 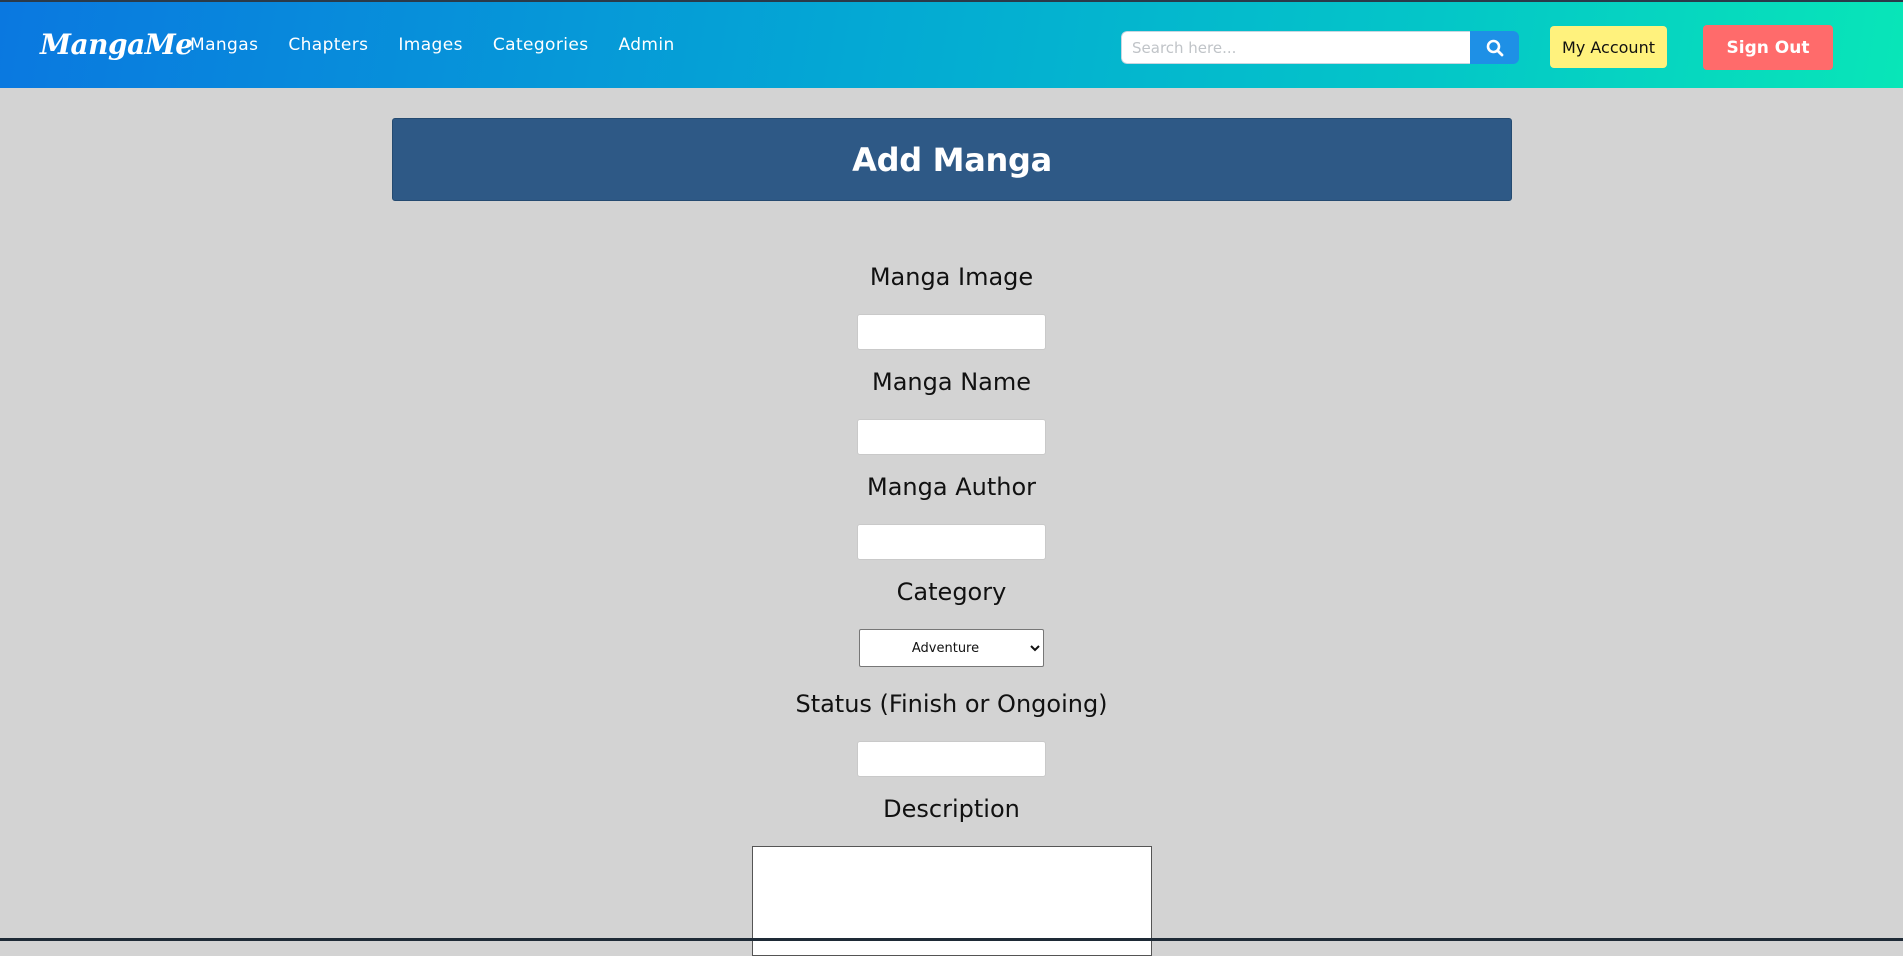 I want to click on status-input, so click(x=951, y=759).